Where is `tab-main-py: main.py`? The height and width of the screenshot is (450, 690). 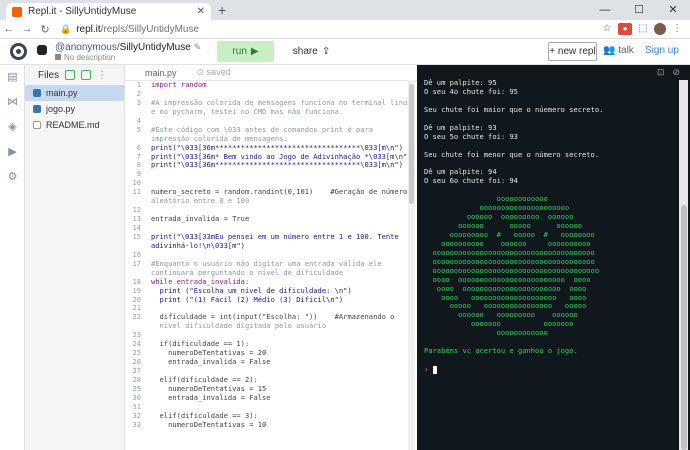
tab-main-py: main.py is located at coordinates (161, 73).